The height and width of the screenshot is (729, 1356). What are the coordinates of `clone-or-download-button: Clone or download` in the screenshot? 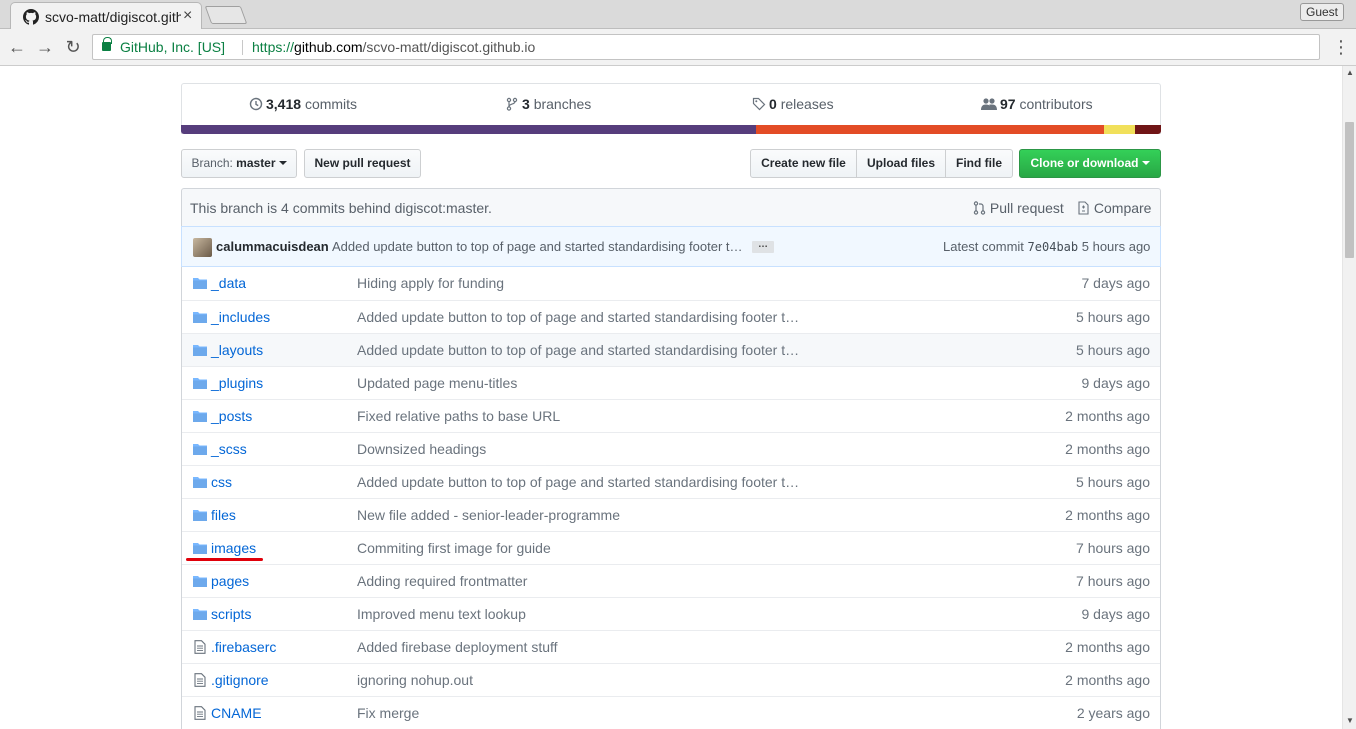 It's located at (1090, 163).